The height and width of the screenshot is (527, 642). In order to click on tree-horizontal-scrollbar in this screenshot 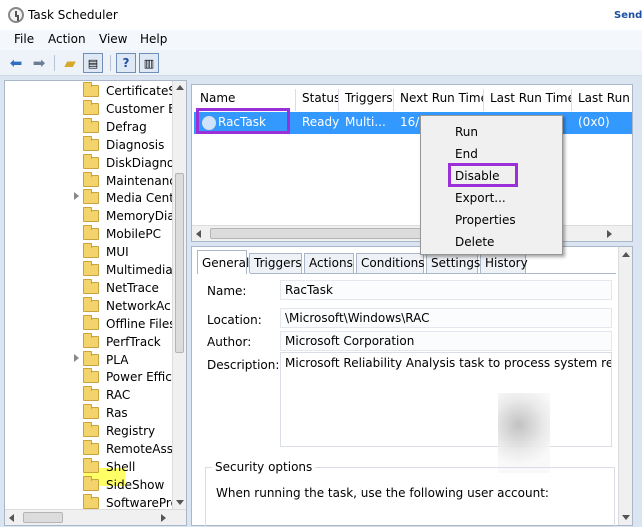, I will do `click(95, 517)`.